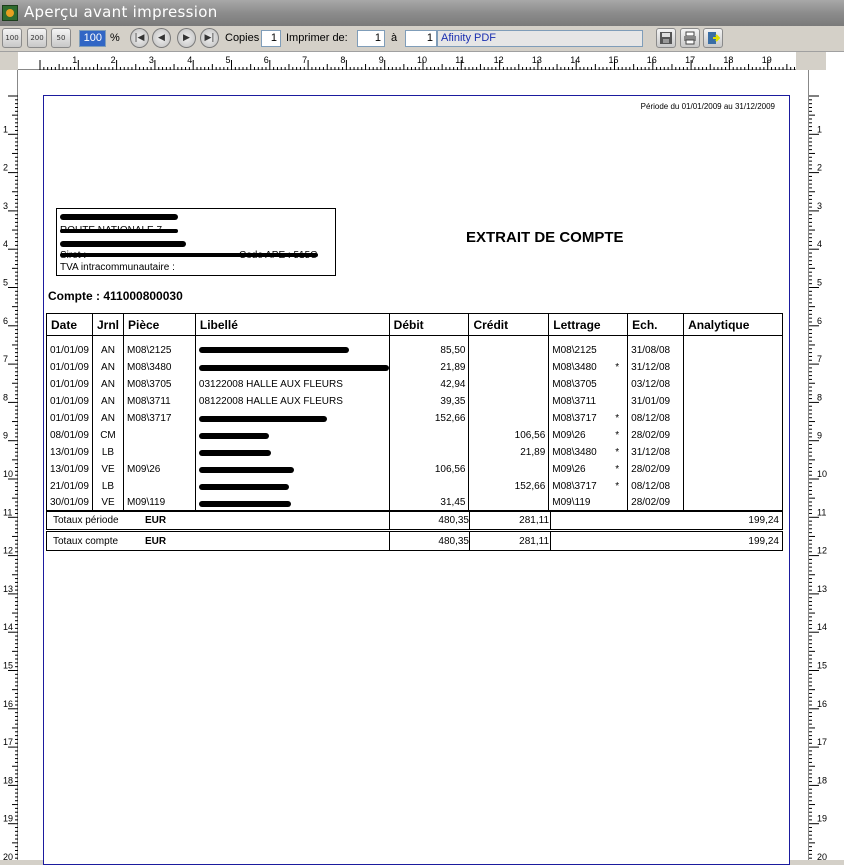 The width and height of the screenshot is (844, 865). What do you see at coordinates (8, 627) in the screenshot?
I see `ruler-number: 14` at bounding box center [8, 627].